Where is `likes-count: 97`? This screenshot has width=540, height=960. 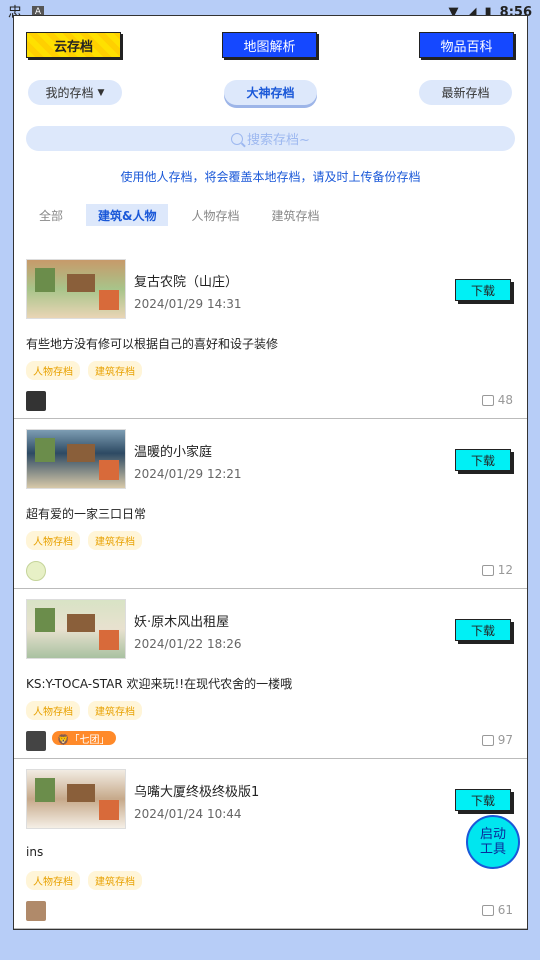 likes-count: 97 is located at coordinates (505, 740).